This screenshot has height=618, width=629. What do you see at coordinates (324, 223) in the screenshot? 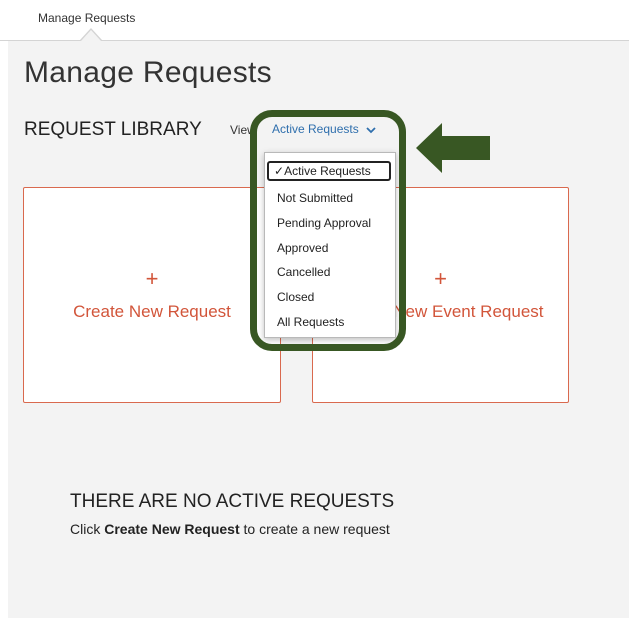
I see `menu-item-pending-approval: Pending Approval` at bounding box center [324, 223].